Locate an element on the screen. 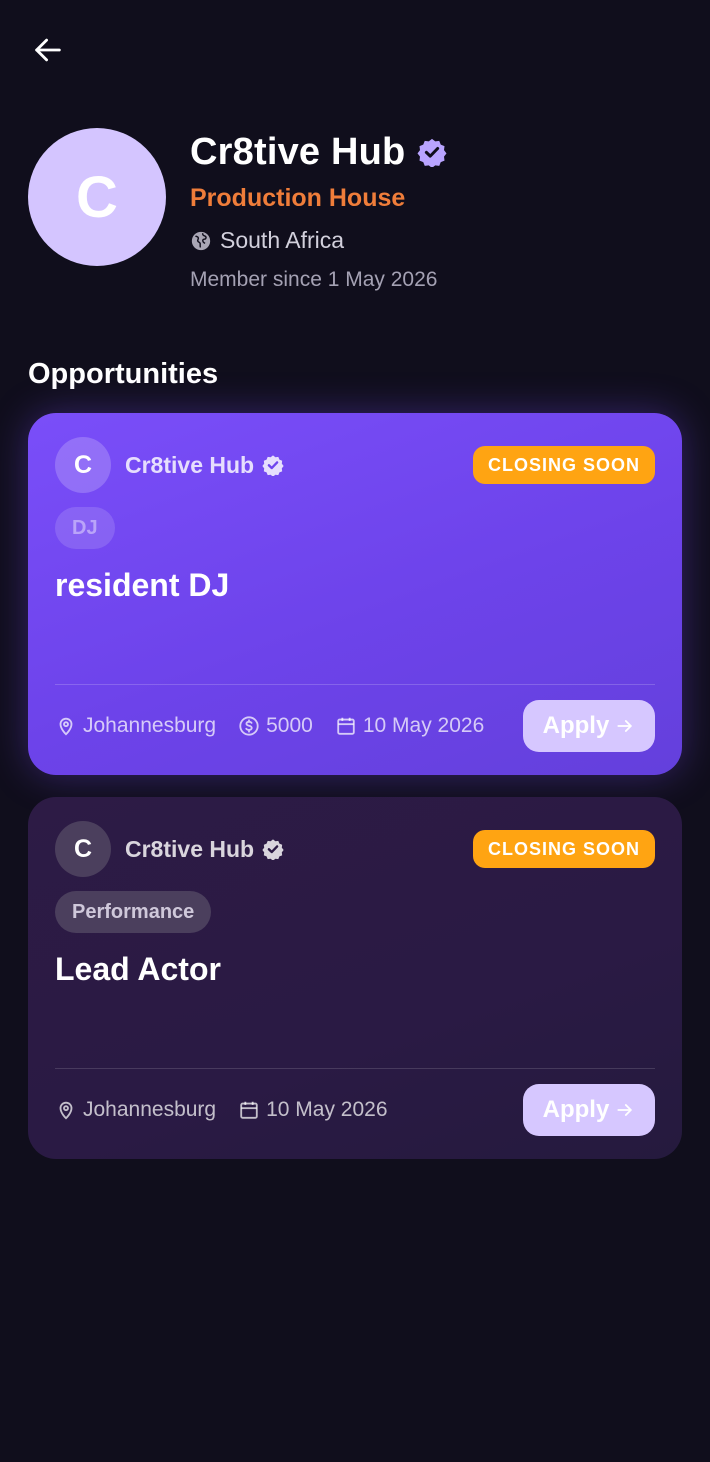  arrow-left-icon is located at coordinates (48, 50).